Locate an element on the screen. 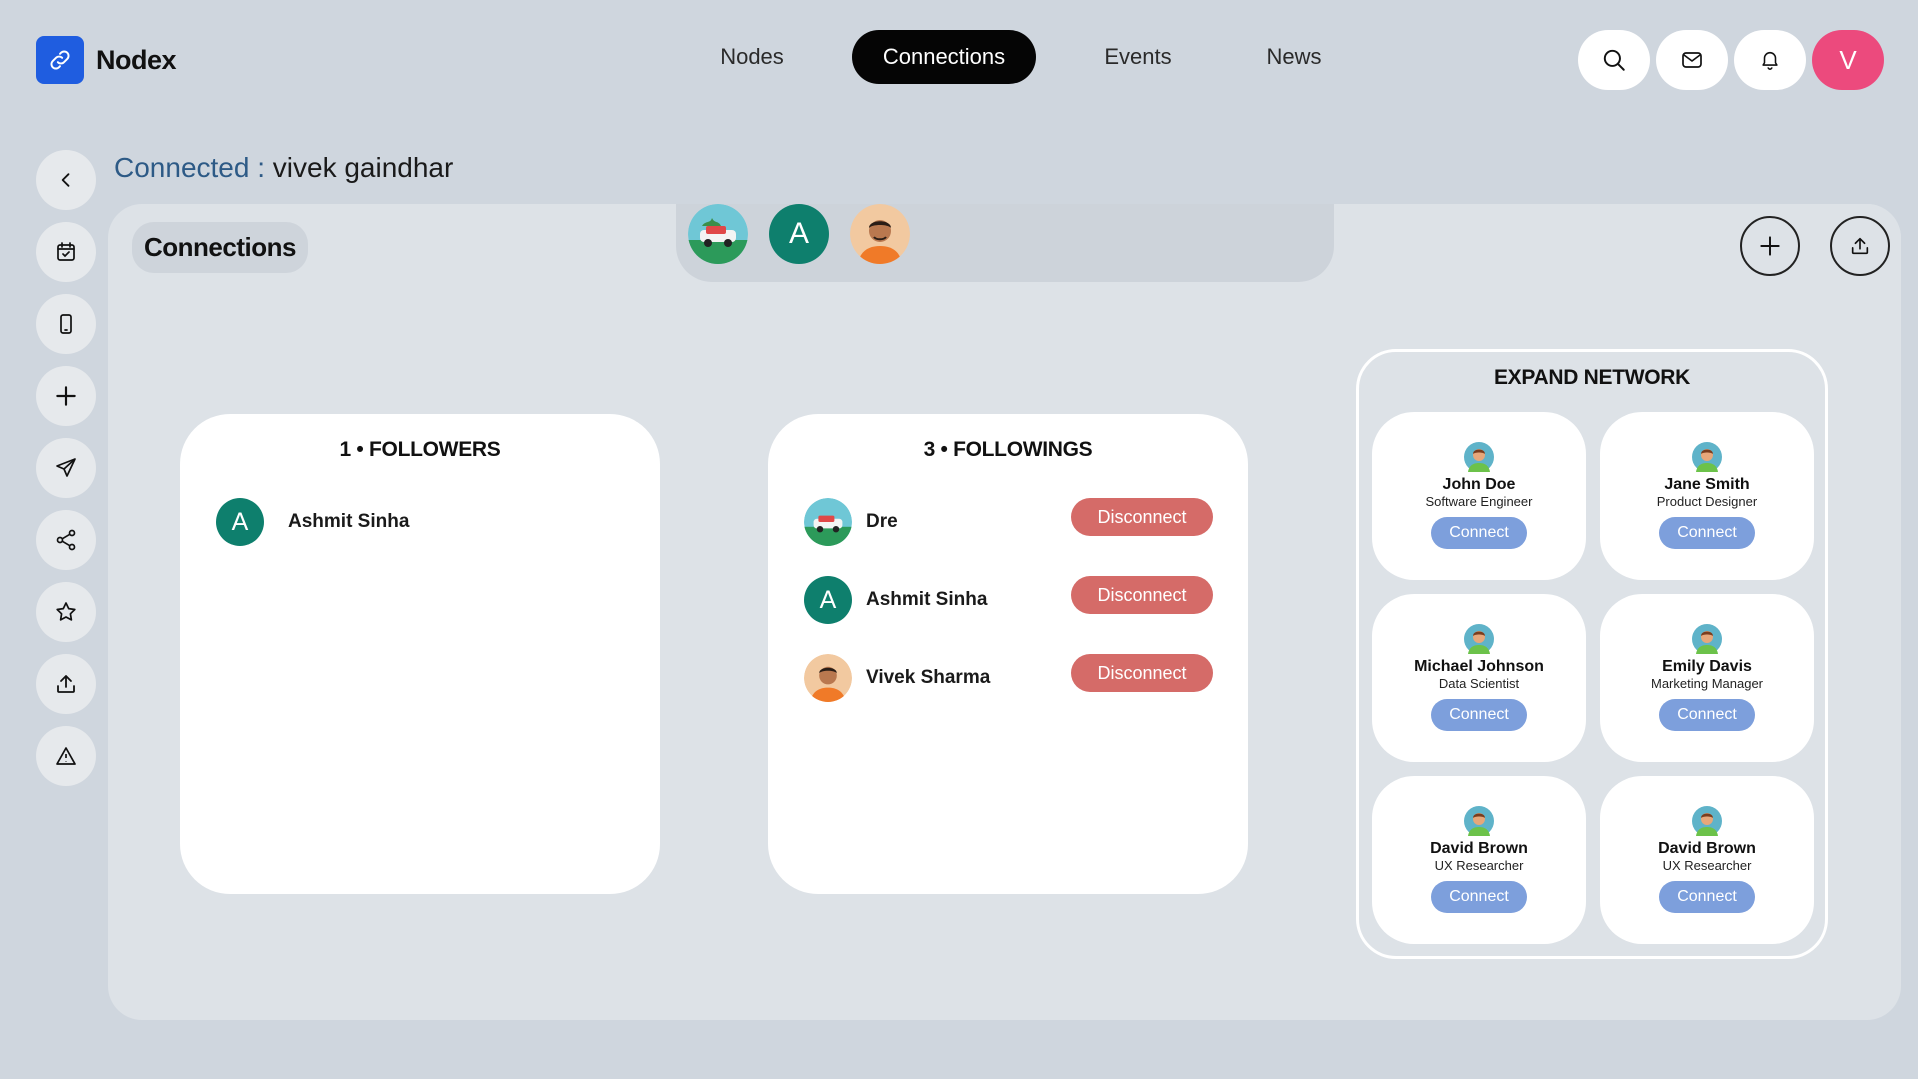 This screenshot has width=1918, height=1079. connection-avatar-letter: A is located at coordinates (799, 234).